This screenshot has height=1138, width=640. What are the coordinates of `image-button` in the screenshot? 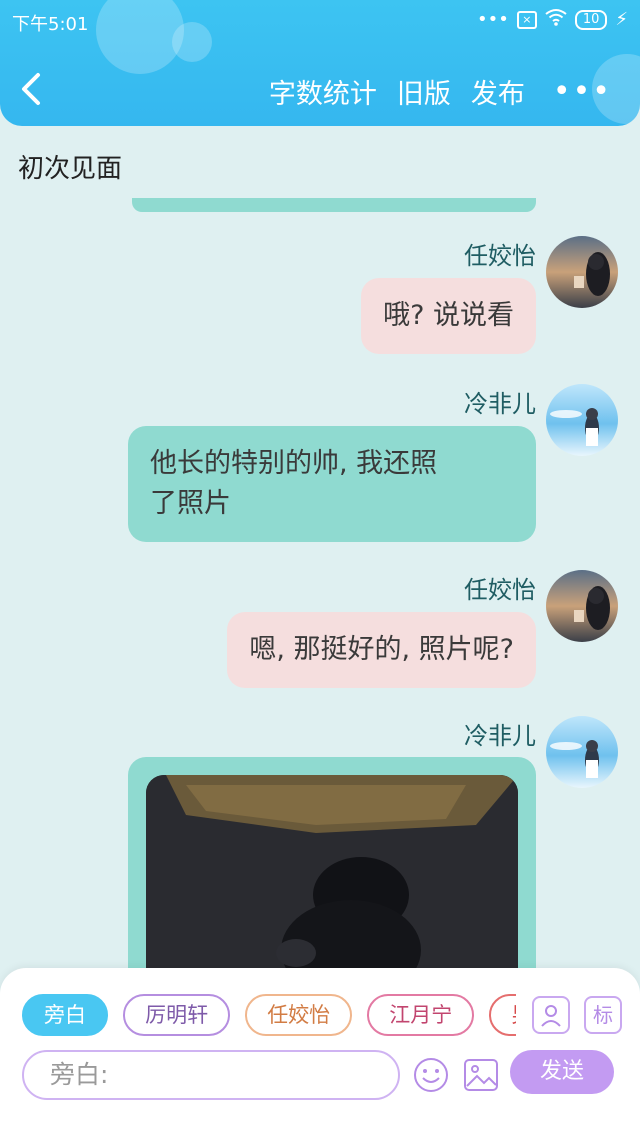 It's located at (481, 1075).